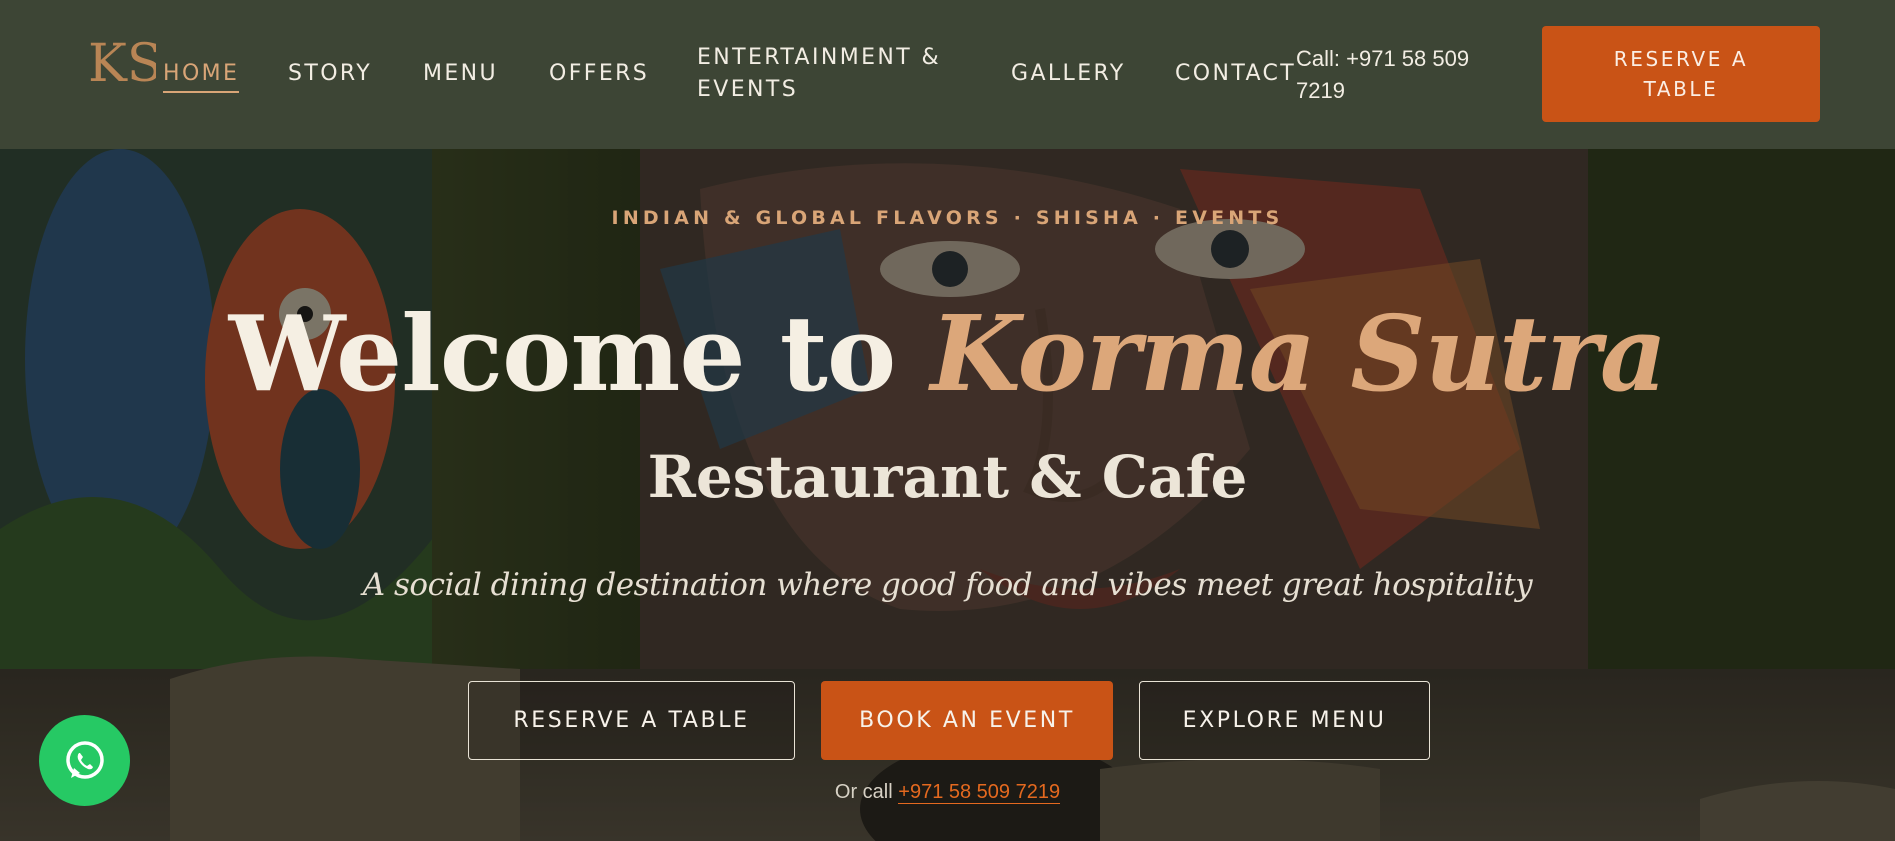  Describe the element at coordinates (460, 74) in the screenshot. I see `nav-menu: MENU` at that location.